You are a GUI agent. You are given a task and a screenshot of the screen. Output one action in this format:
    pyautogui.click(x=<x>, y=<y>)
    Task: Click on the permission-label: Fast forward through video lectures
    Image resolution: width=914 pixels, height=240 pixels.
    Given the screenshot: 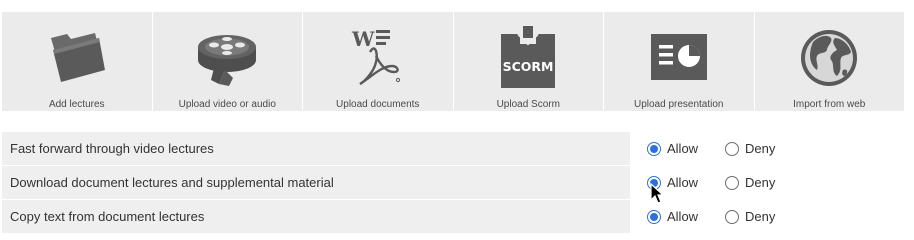 What is the action you would take?
    pyautogui.click(x=316, y=148)
    